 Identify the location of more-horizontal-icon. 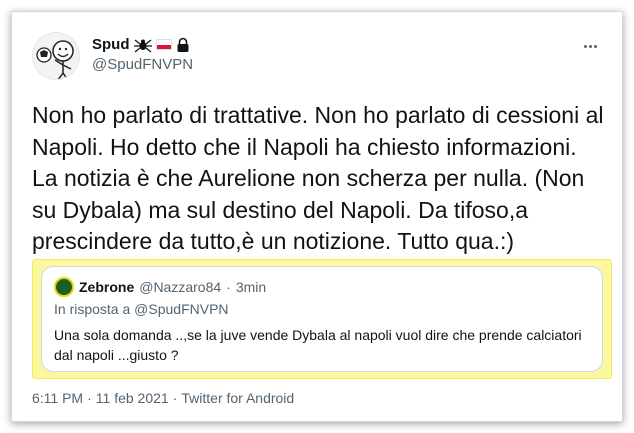
(590, 46).